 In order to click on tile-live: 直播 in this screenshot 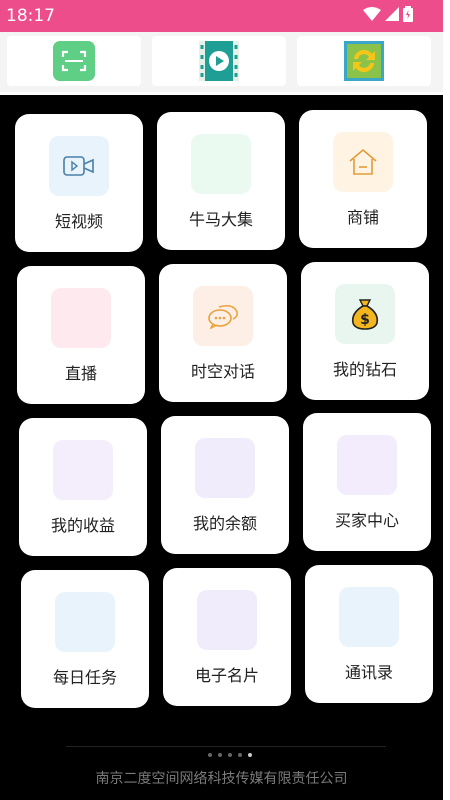, I will do `click(81, 335)`.